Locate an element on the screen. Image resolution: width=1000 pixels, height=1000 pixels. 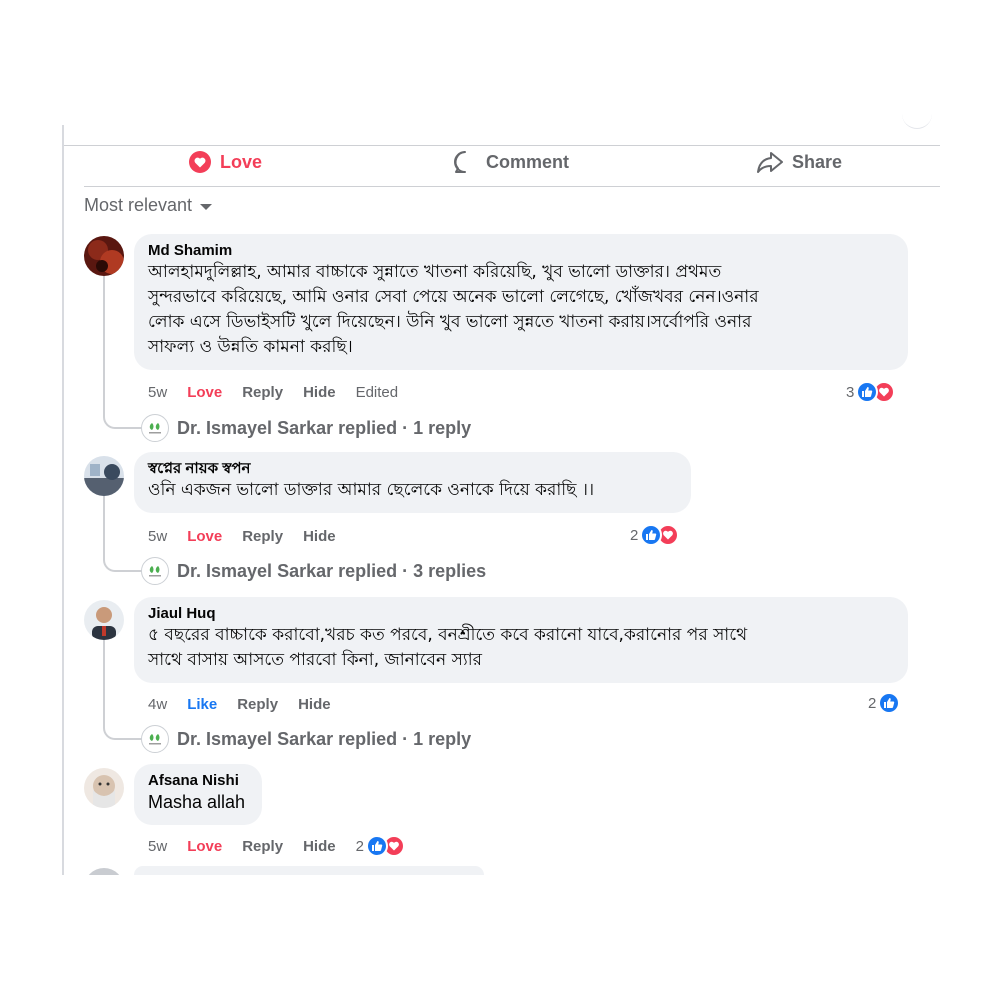
love-action-button: Love is located at coordinates (225, 162).